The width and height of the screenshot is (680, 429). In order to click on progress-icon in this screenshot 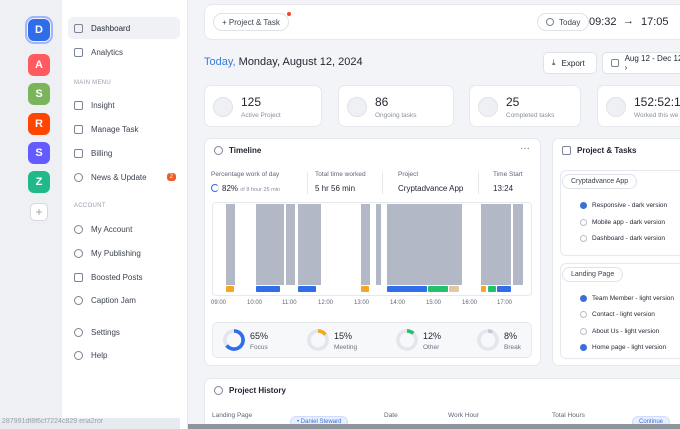, I will do `click(357, 107)`.